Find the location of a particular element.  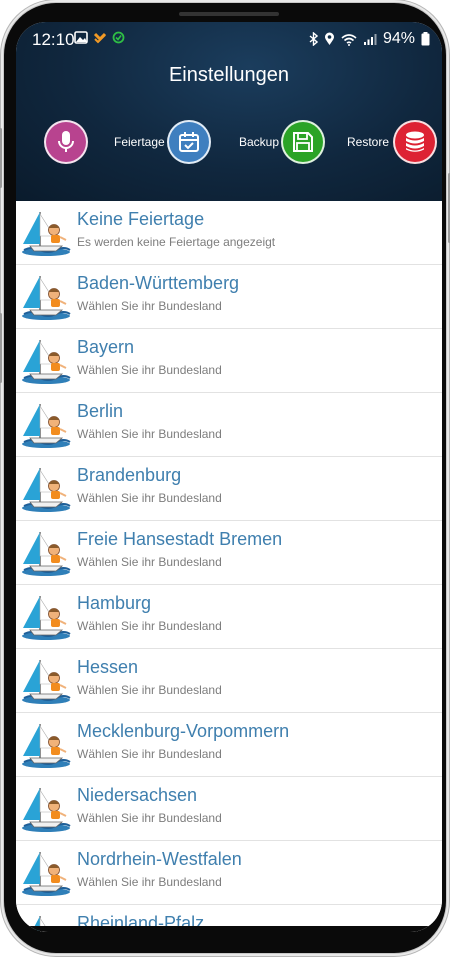

battery-percent: 94% is located at coordinates (398, 38).